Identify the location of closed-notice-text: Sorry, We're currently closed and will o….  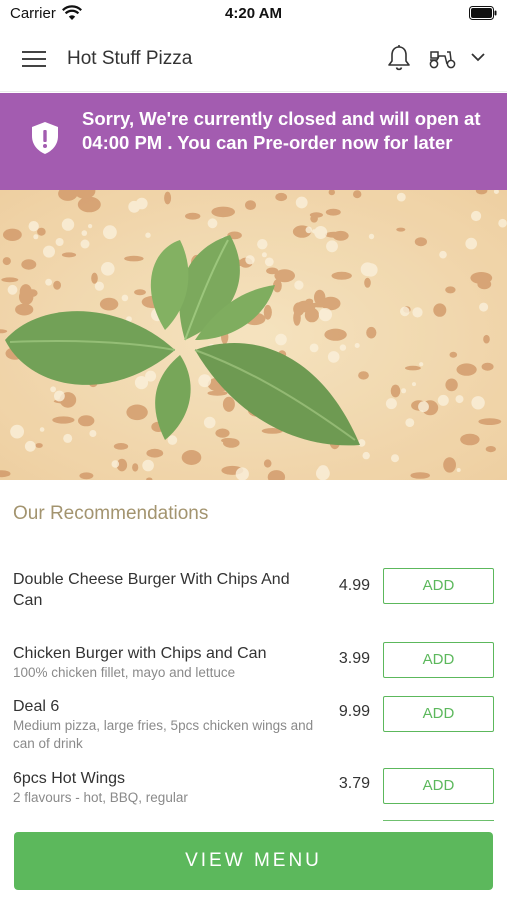
(281, 130).